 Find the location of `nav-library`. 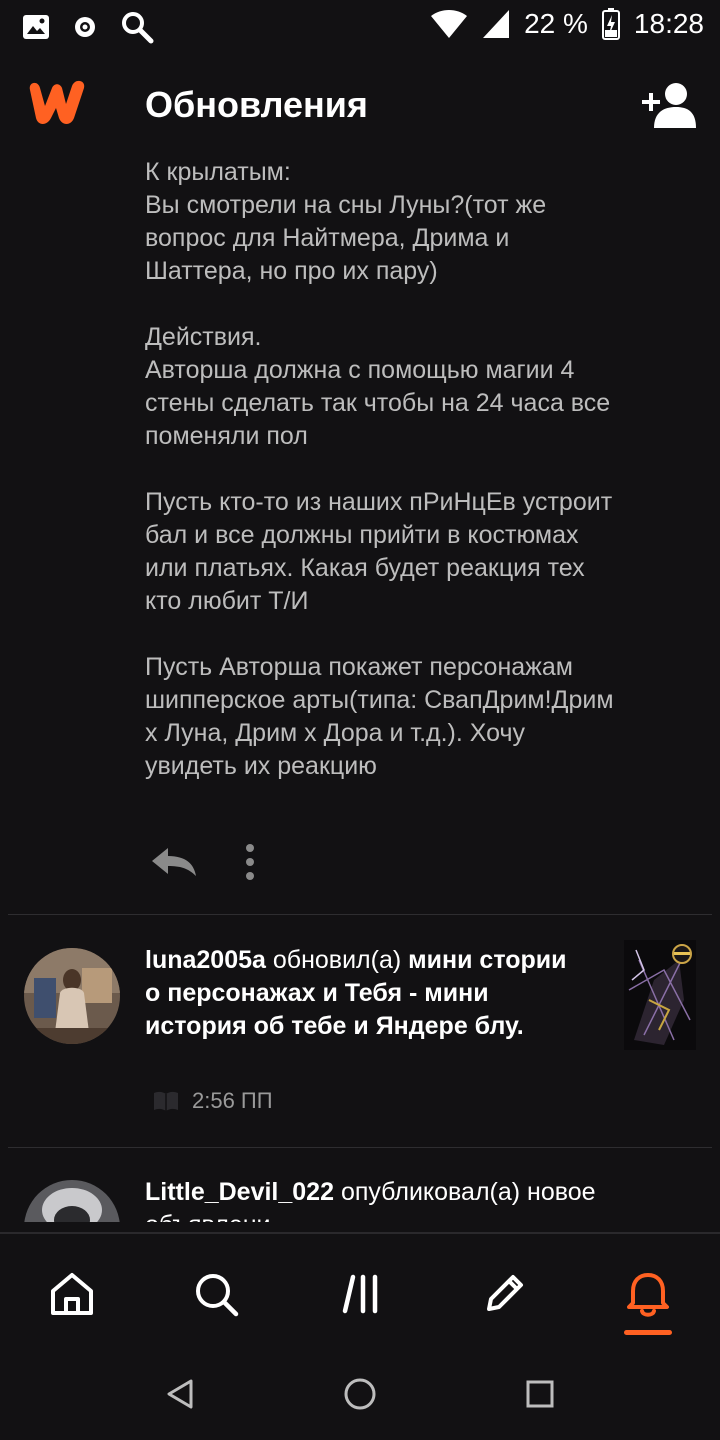

nav-library is located at coordinates (362, 1294).